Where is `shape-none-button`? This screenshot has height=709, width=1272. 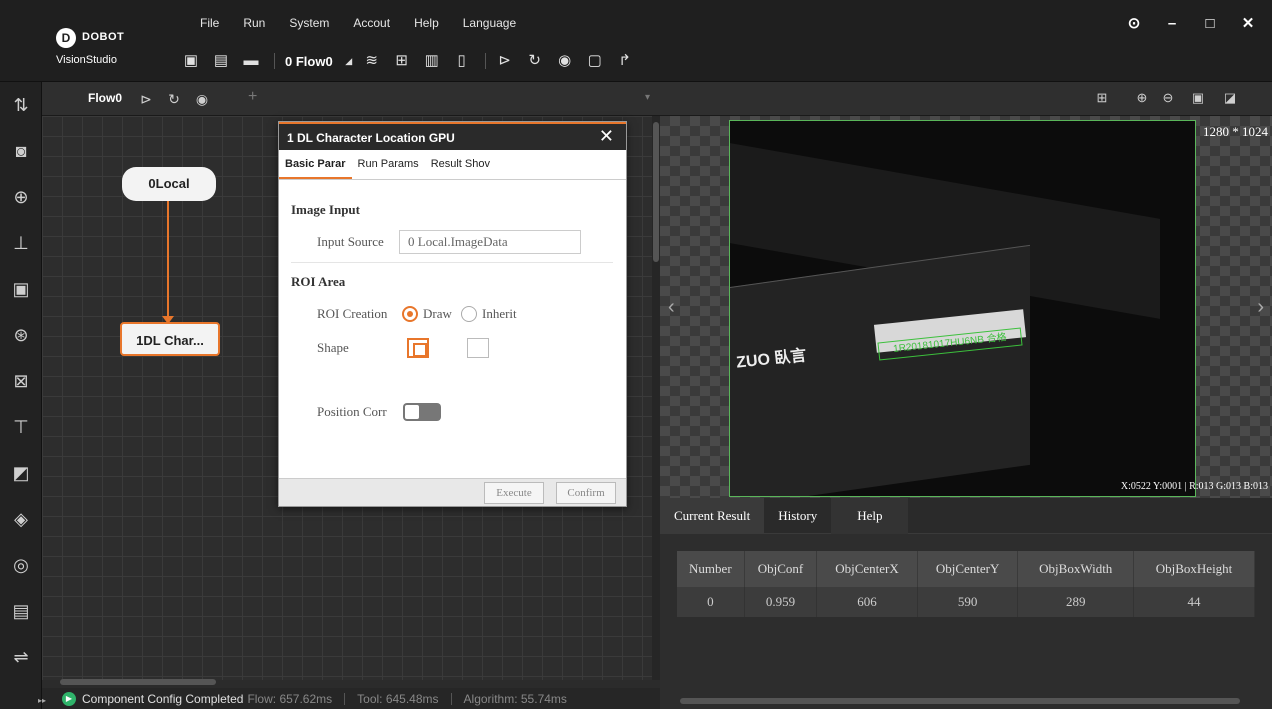
shape-none-button is located at coordinates (478, 348).